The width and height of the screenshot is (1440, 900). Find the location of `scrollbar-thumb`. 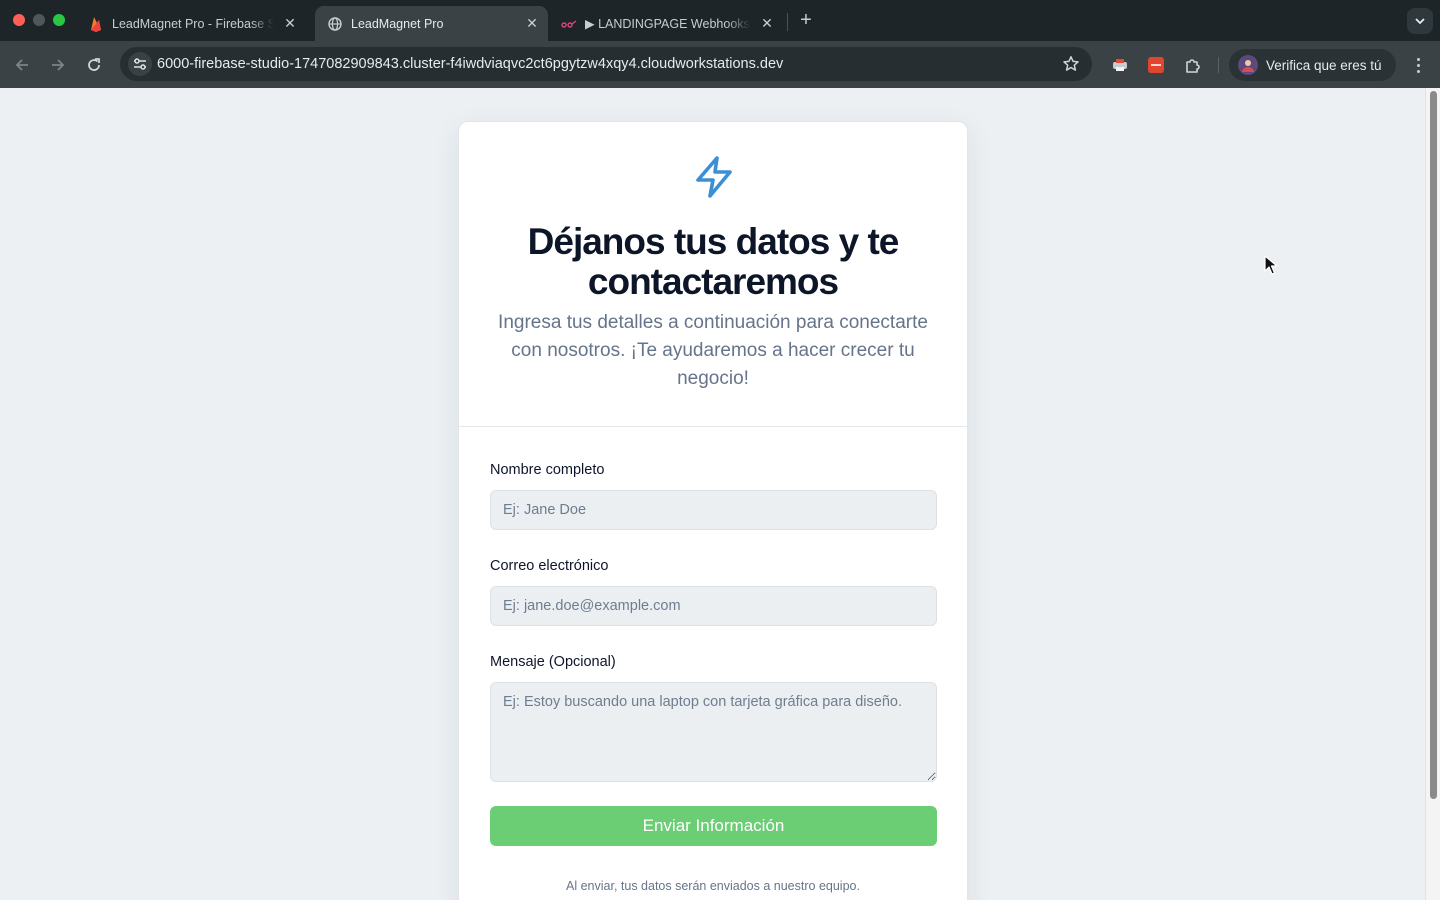

scrollbar-thumb is located at coordinates (1433, 445).